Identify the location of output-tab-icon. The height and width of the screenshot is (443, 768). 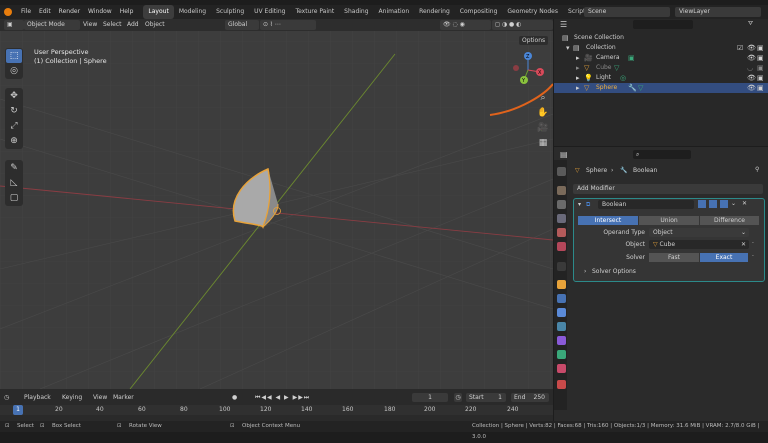
(561, 204).